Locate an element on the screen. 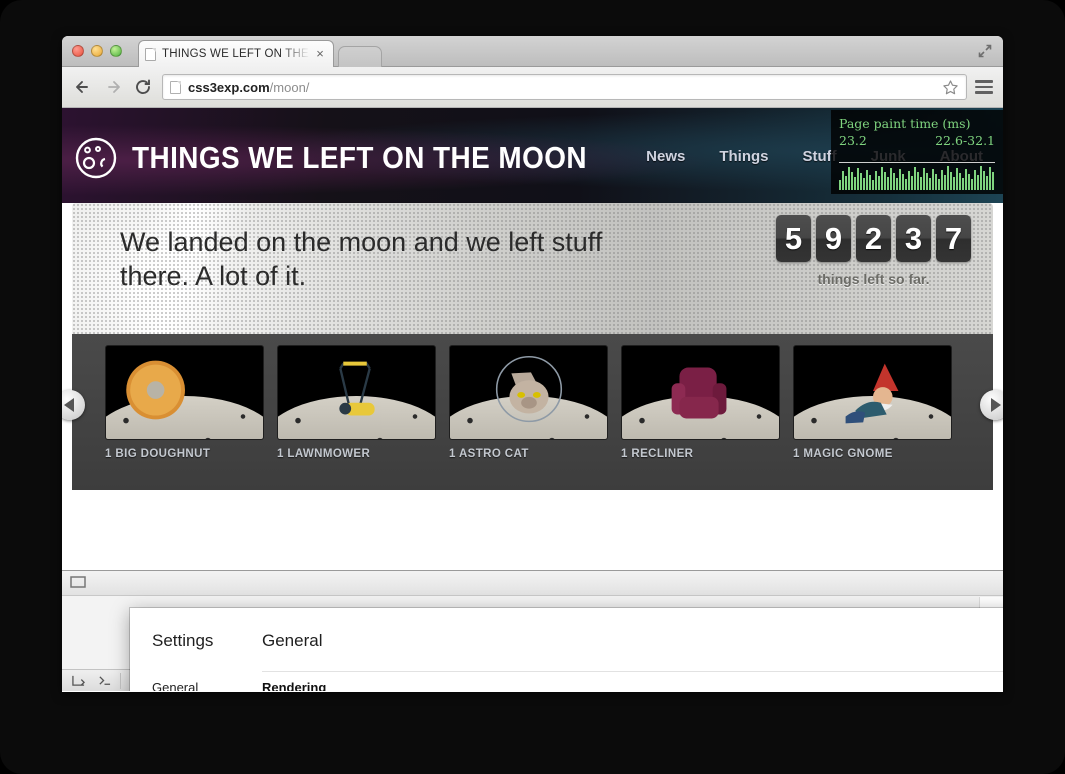 This screenshot has width=1065, height=774. carousel-card: 1 MAGIC GNOME is located at coordinates (872, 402).